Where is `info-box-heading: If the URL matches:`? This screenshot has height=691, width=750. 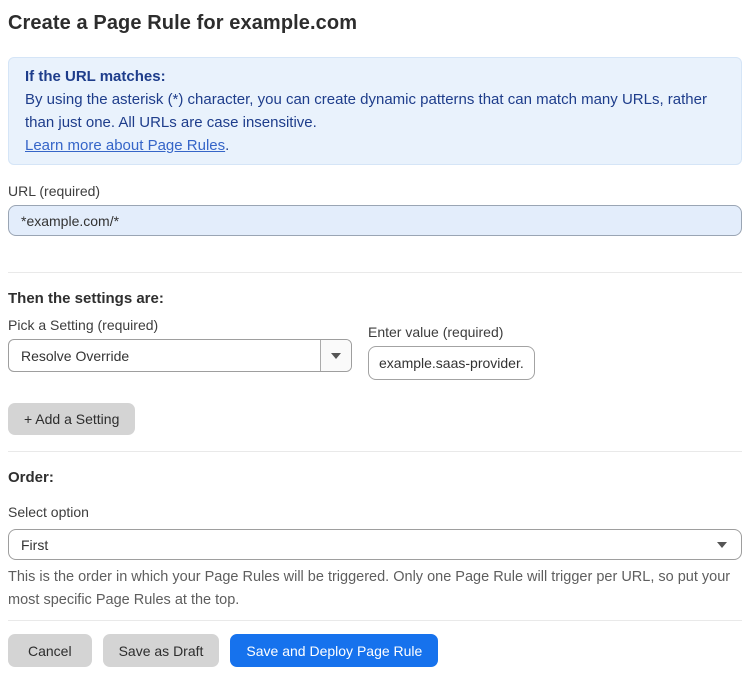
info-box-heading: If the URL matches: is located at coordinates (95, 76).